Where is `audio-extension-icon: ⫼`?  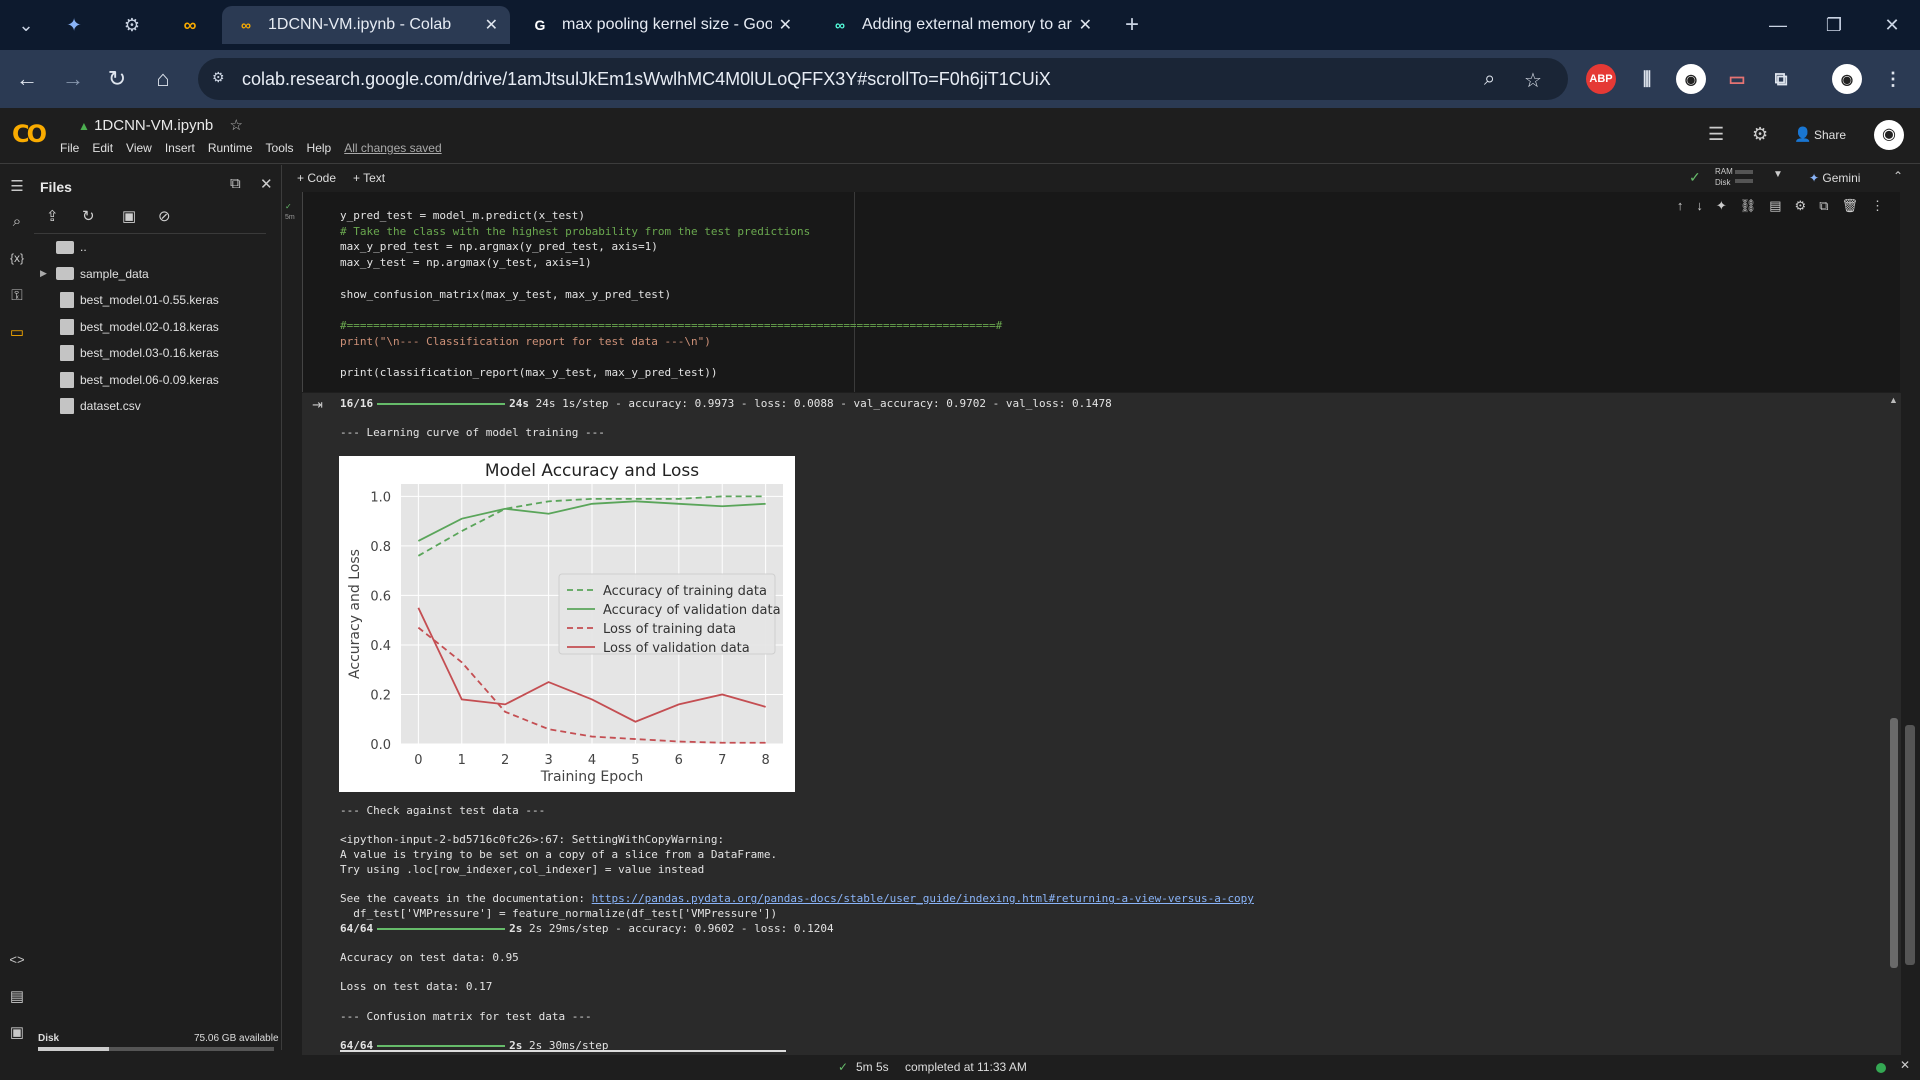 audio-extension-icon: ⫼ is located at coordinates (1647, 79).